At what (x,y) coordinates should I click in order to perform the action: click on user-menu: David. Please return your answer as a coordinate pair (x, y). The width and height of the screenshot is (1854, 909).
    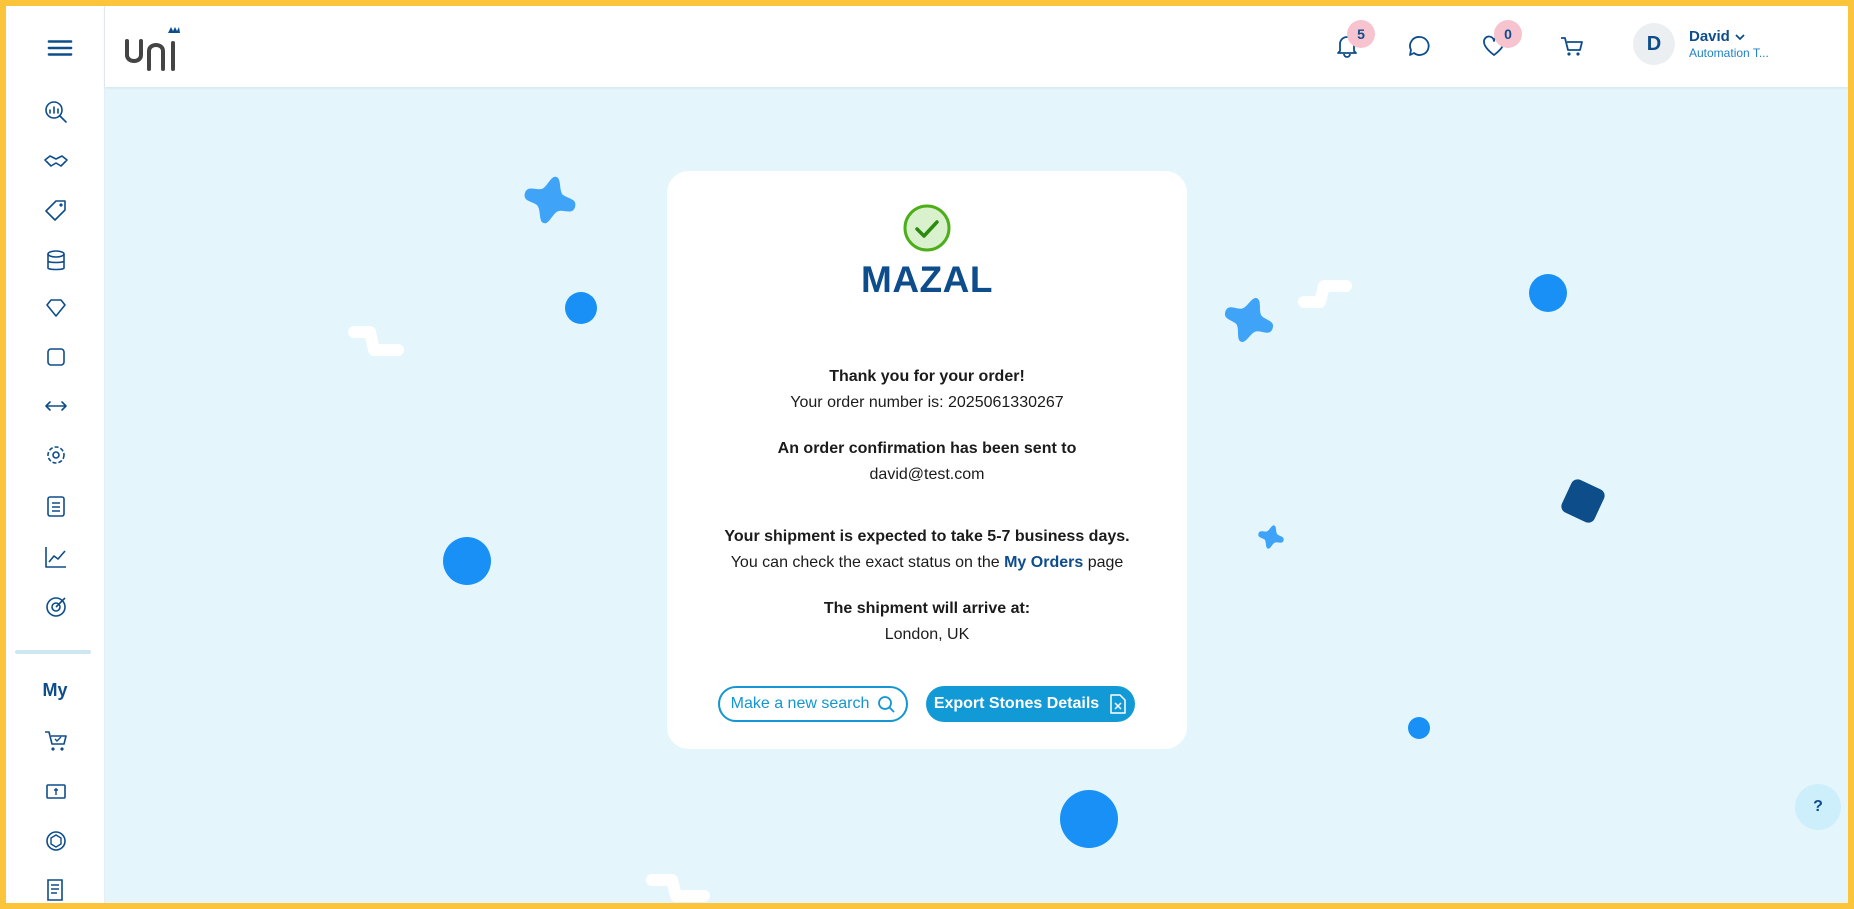
    Looking at the image, I should click on (1717, 36).